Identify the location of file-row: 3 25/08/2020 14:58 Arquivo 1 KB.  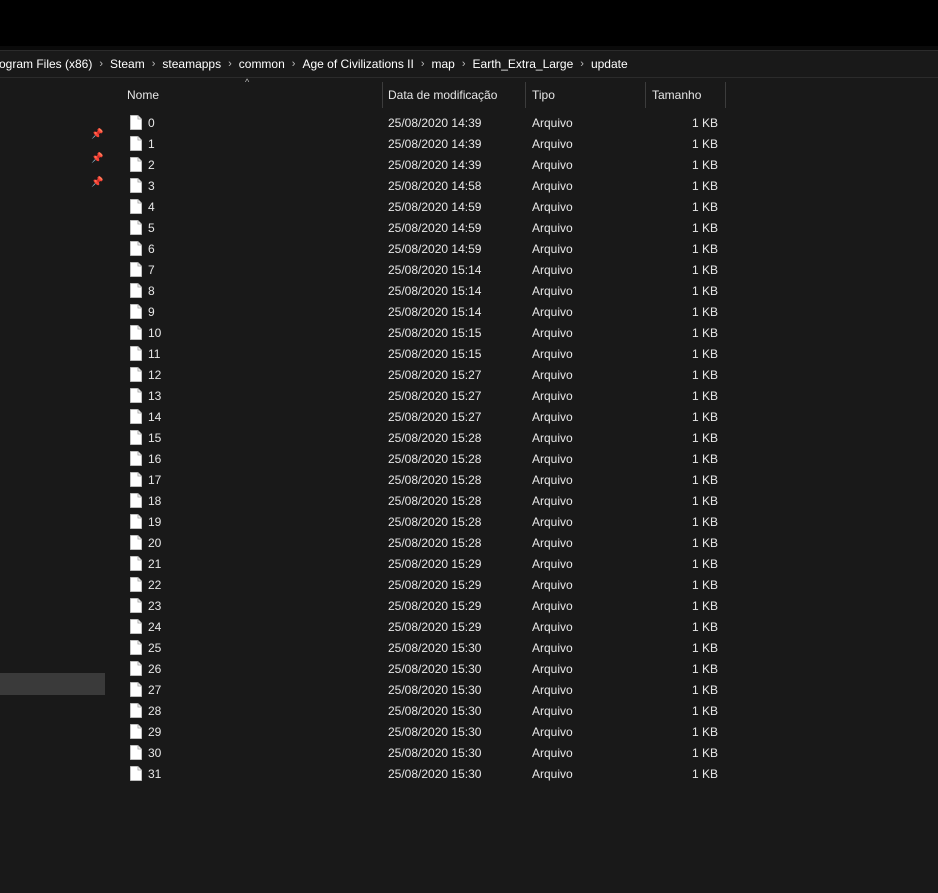
(418, 186).